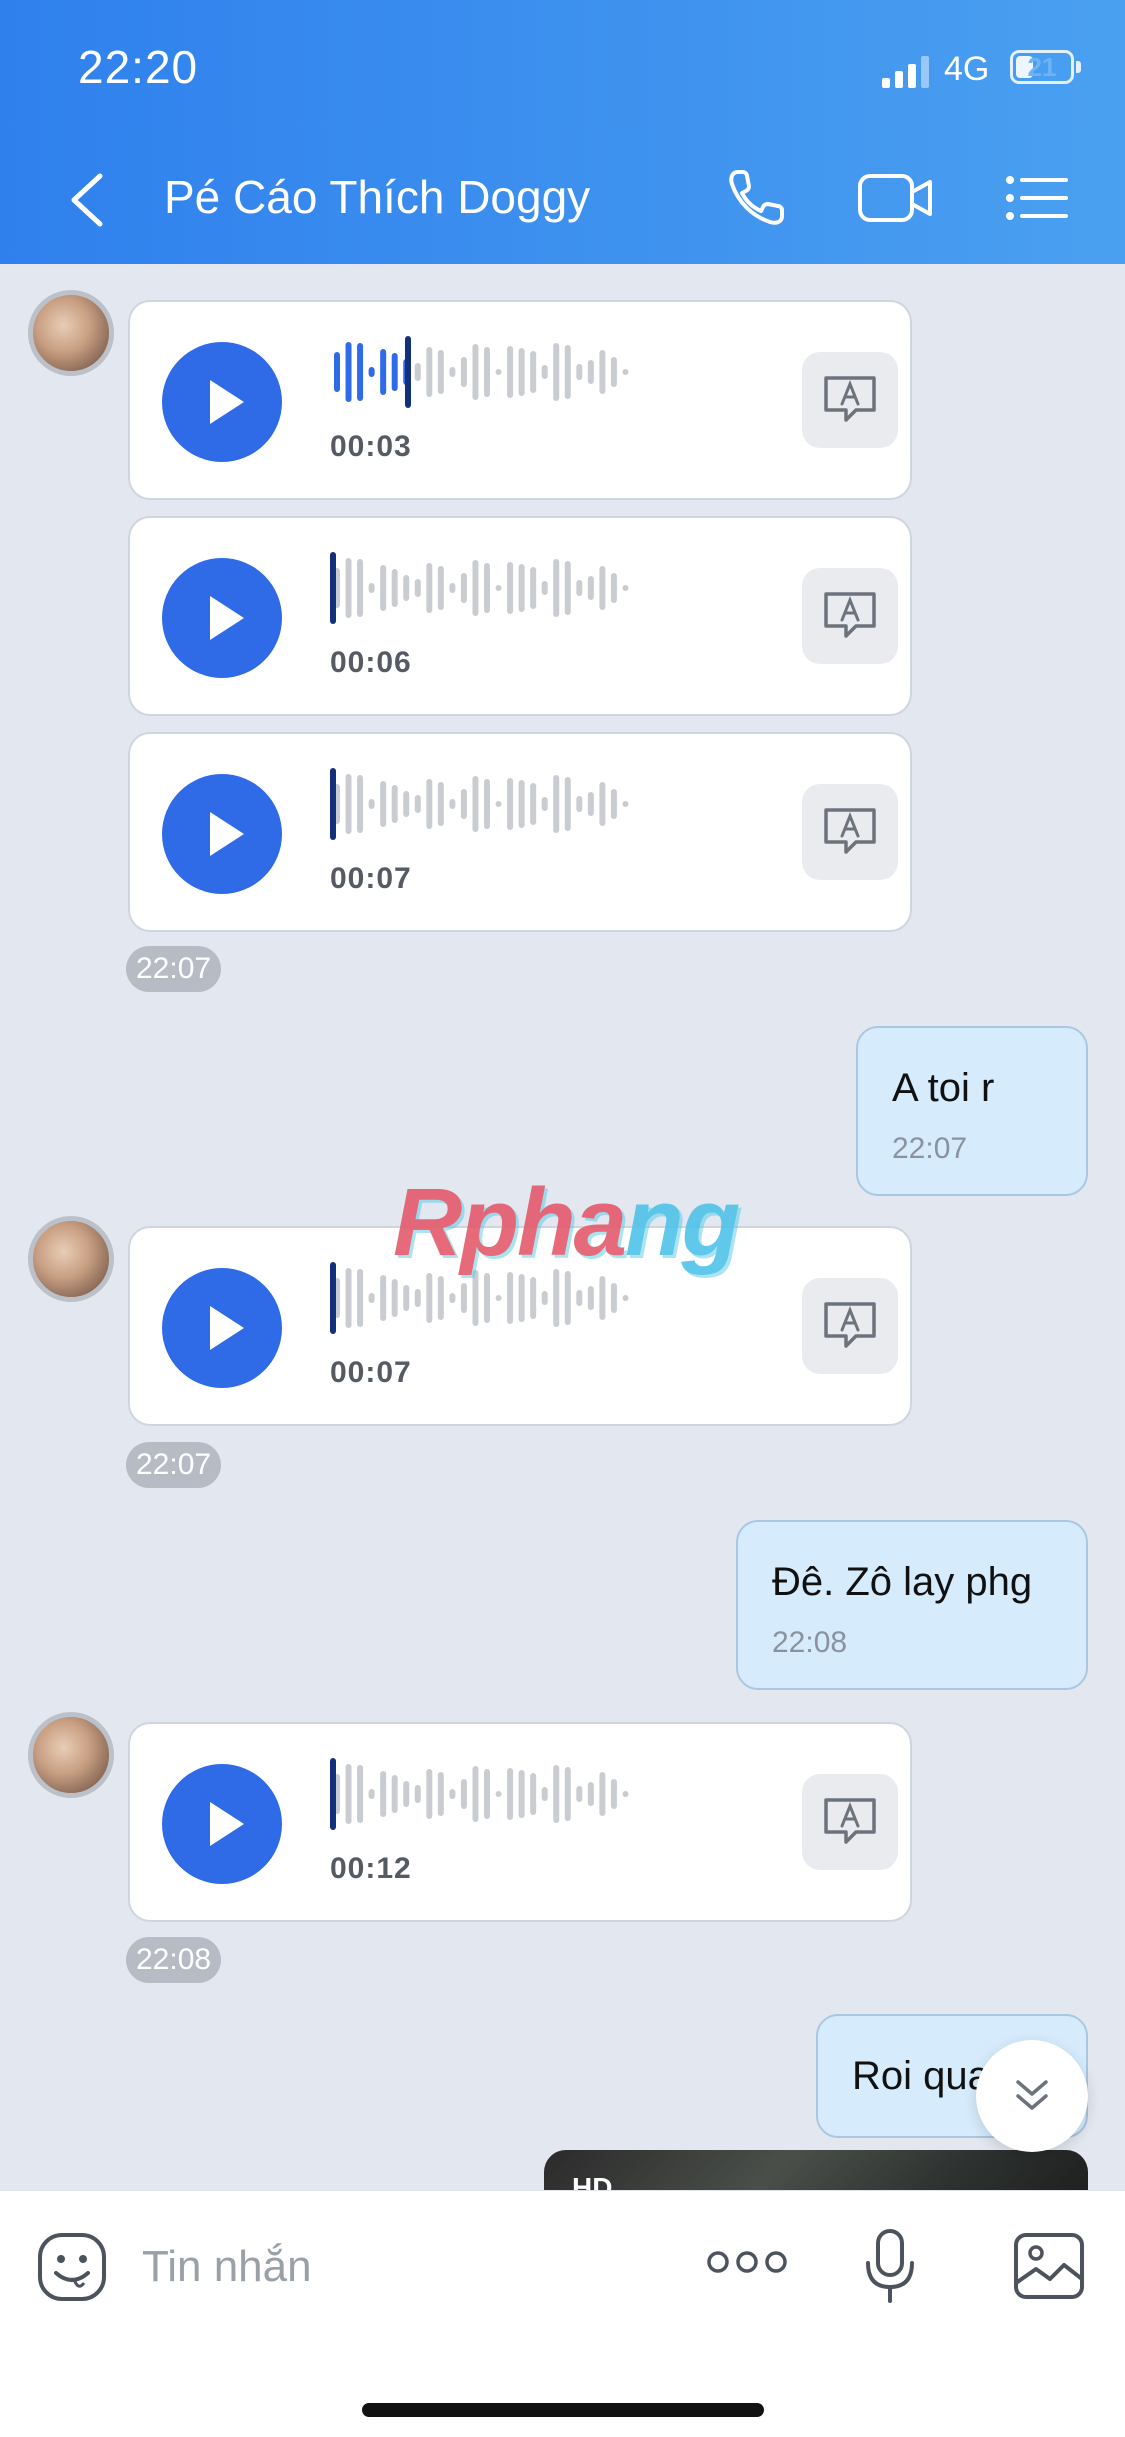 The height and width of the screenshot is (2437, 1125). Describe the element at coordinates (1042, 67) in the screenshot. I see `battery-level: 21` at that location.